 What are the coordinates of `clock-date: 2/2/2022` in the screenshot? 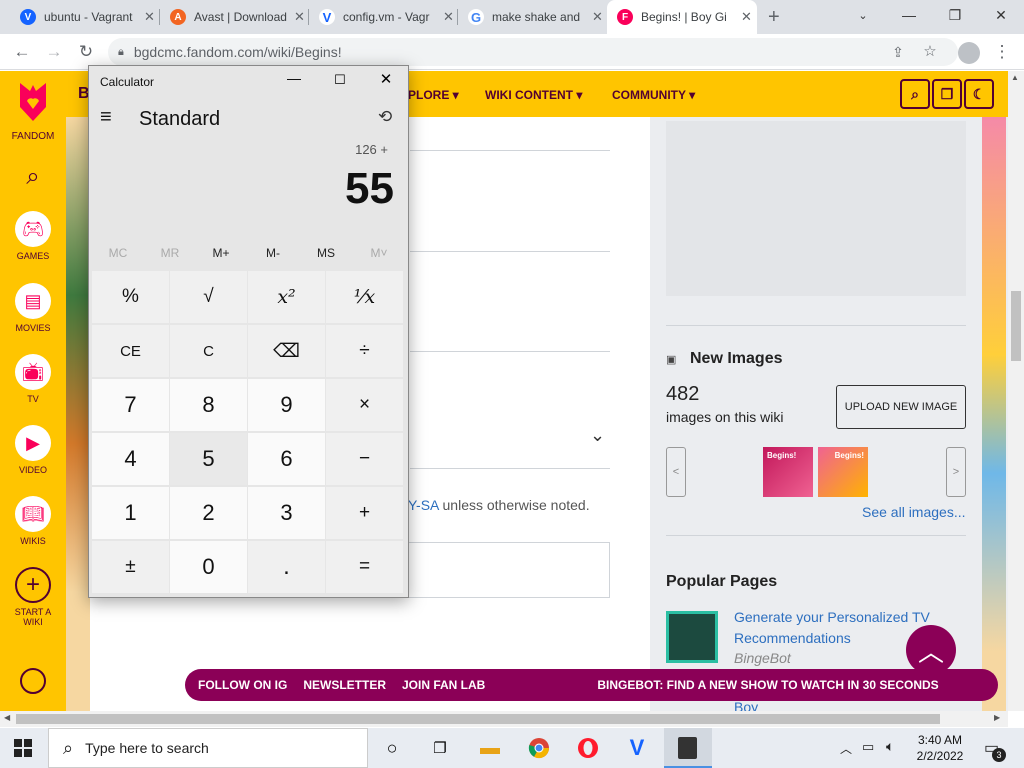 It's located at (940, 756).